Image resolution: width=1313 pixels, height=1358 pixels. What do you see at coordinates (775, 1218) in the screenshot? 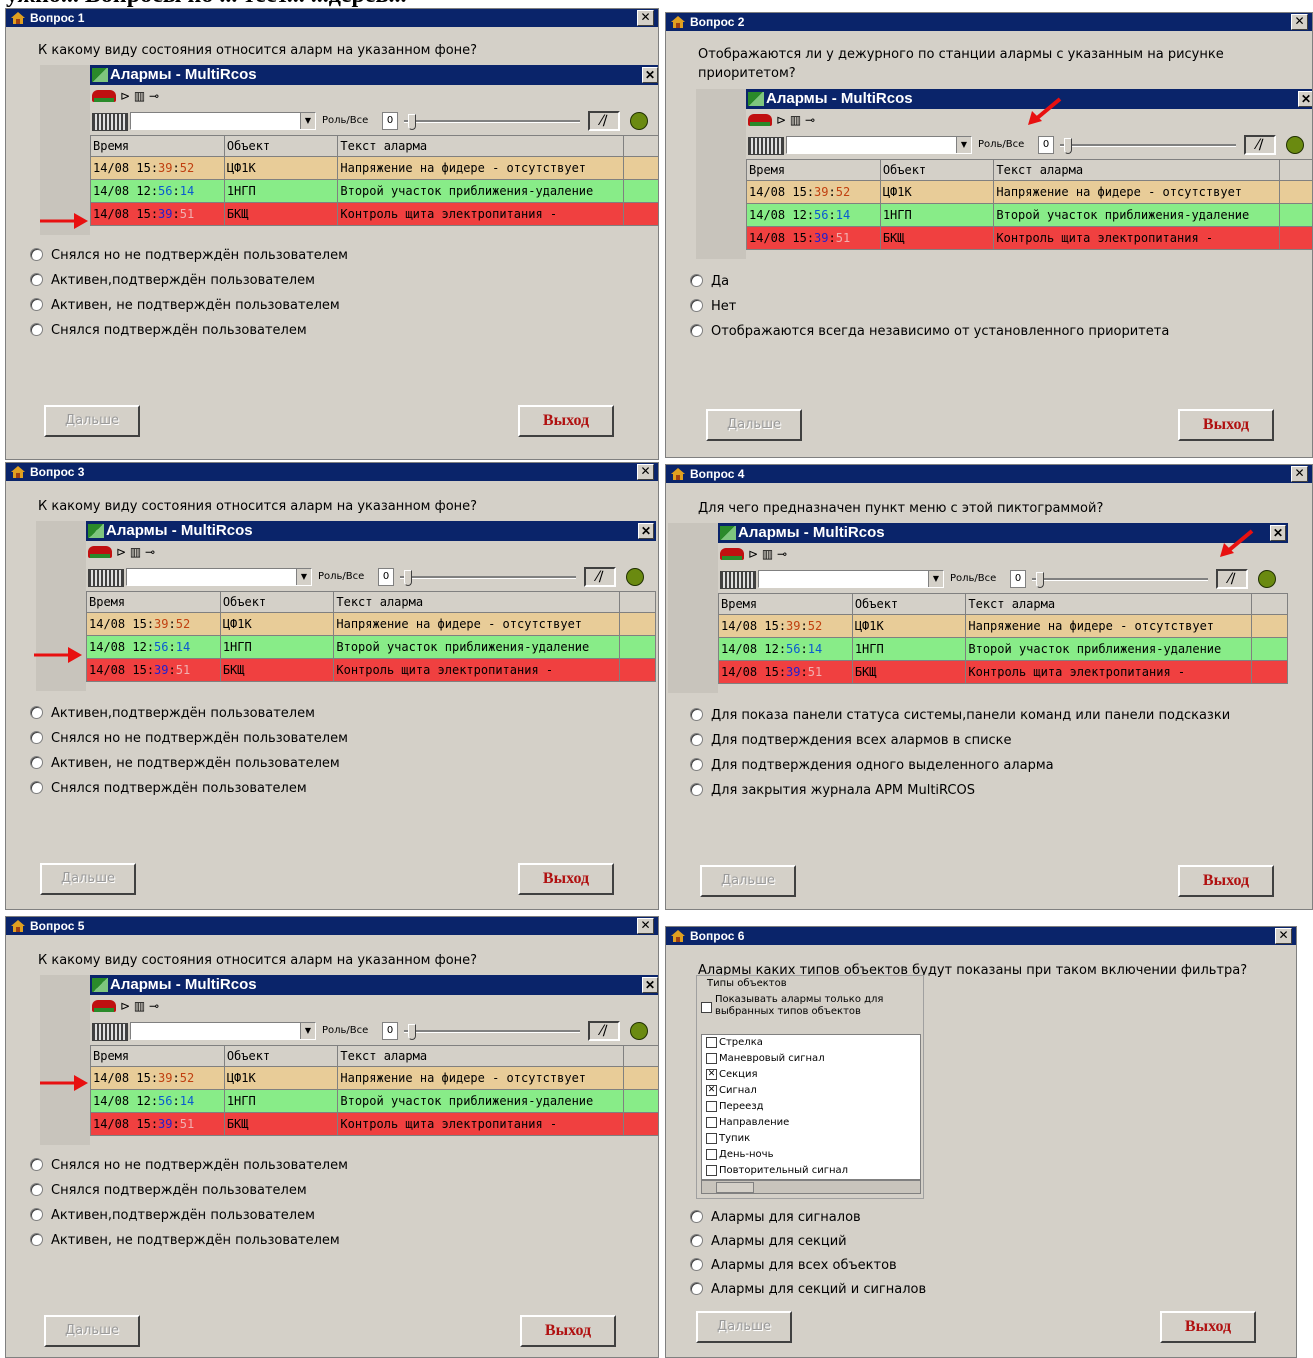
I see `answer-option: Алармы для сигналов` at bounding box center [775, 1218].